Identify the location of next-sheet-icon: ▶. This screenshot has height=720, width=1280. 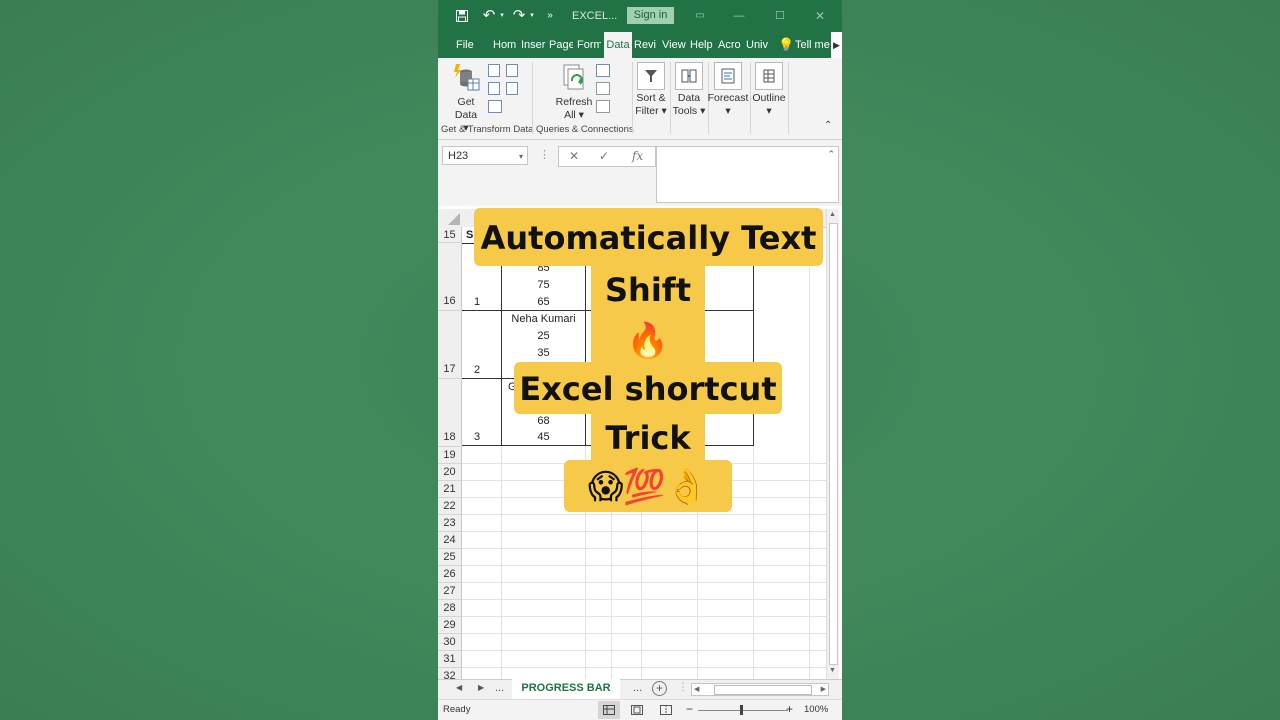
(481, 687).